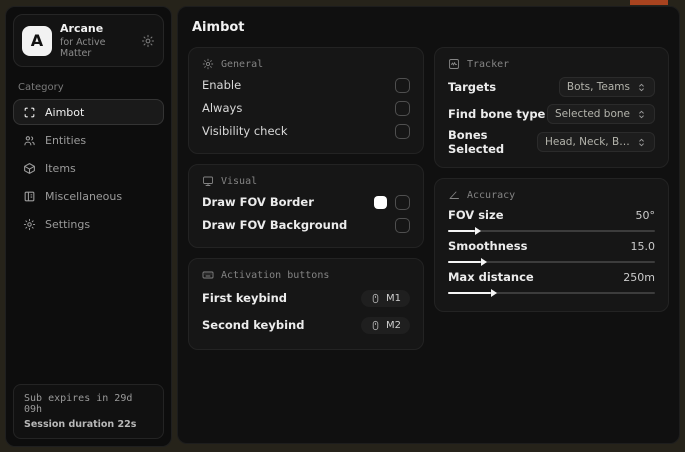  Describe the element at coordinates (60, 168) in the screenshot. I see `sidebar-item-label: Items` at that location.